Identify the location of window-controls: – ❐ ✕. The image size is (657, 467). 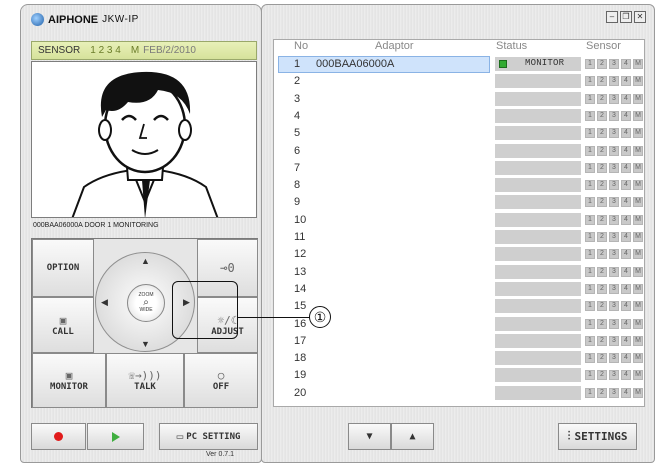
(626, 17).